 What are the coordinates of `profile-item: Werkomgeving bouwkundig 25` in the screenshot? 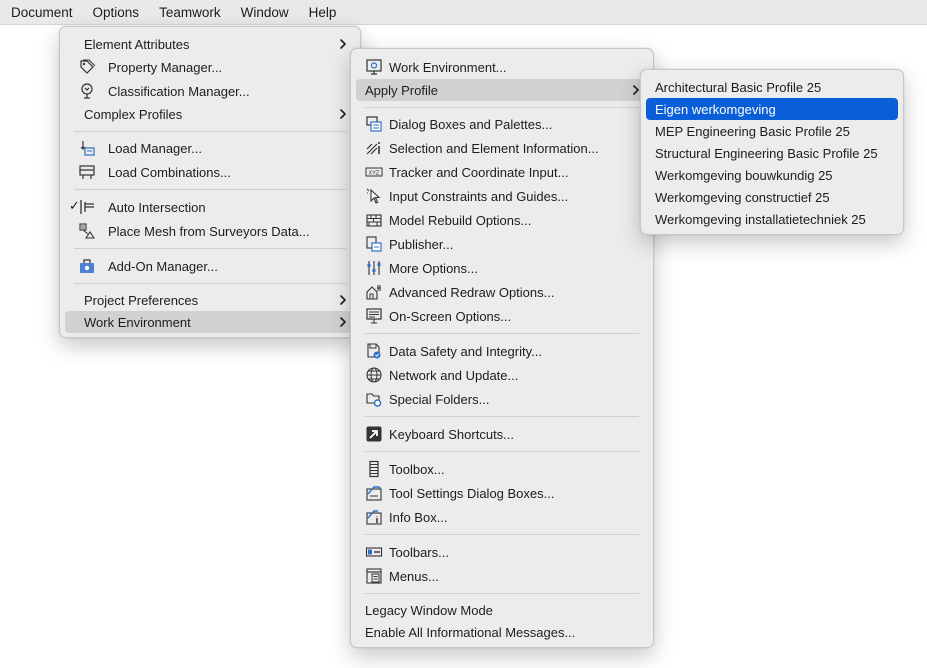 It's located at (772, 175).